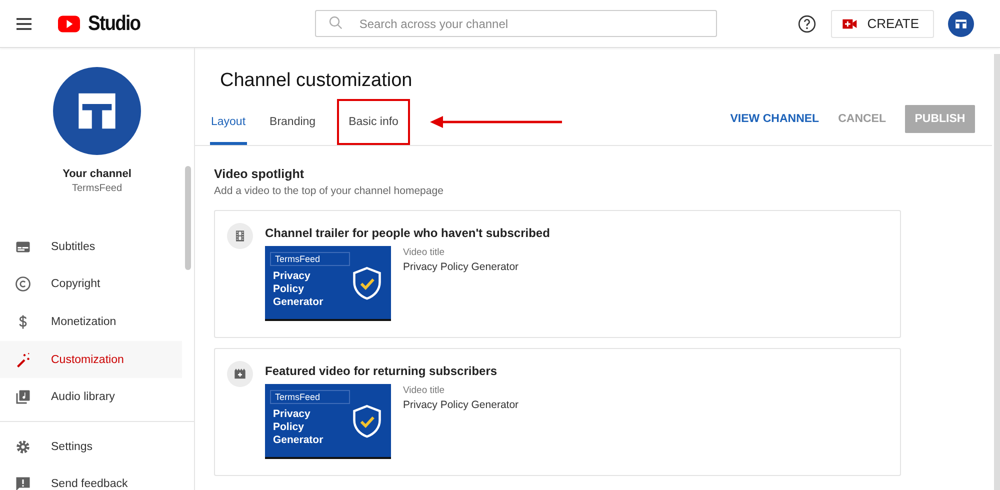  What do you see at coordinates (23, 482) in the screenshot?
I see `feedback-icon` at bounding box center [23, 482].